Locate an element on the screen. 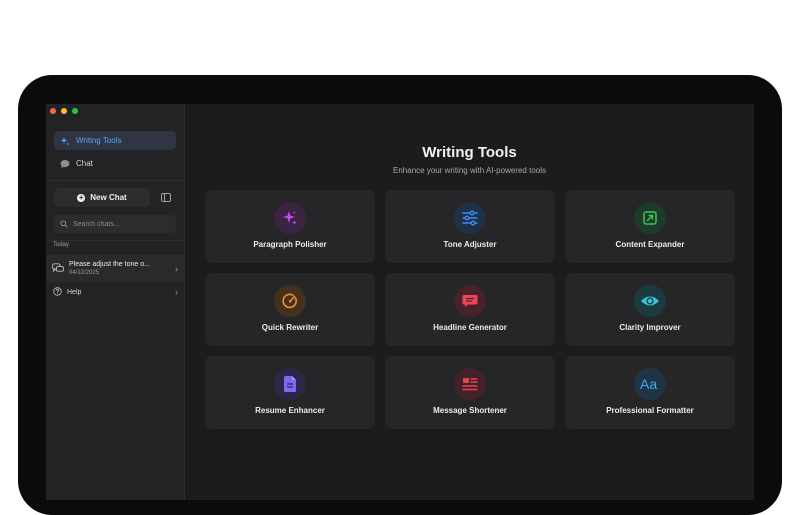 The height and width of the screenshot is (515, 800). new-chat-button: + New Chat is located at coordinates (102, 197).